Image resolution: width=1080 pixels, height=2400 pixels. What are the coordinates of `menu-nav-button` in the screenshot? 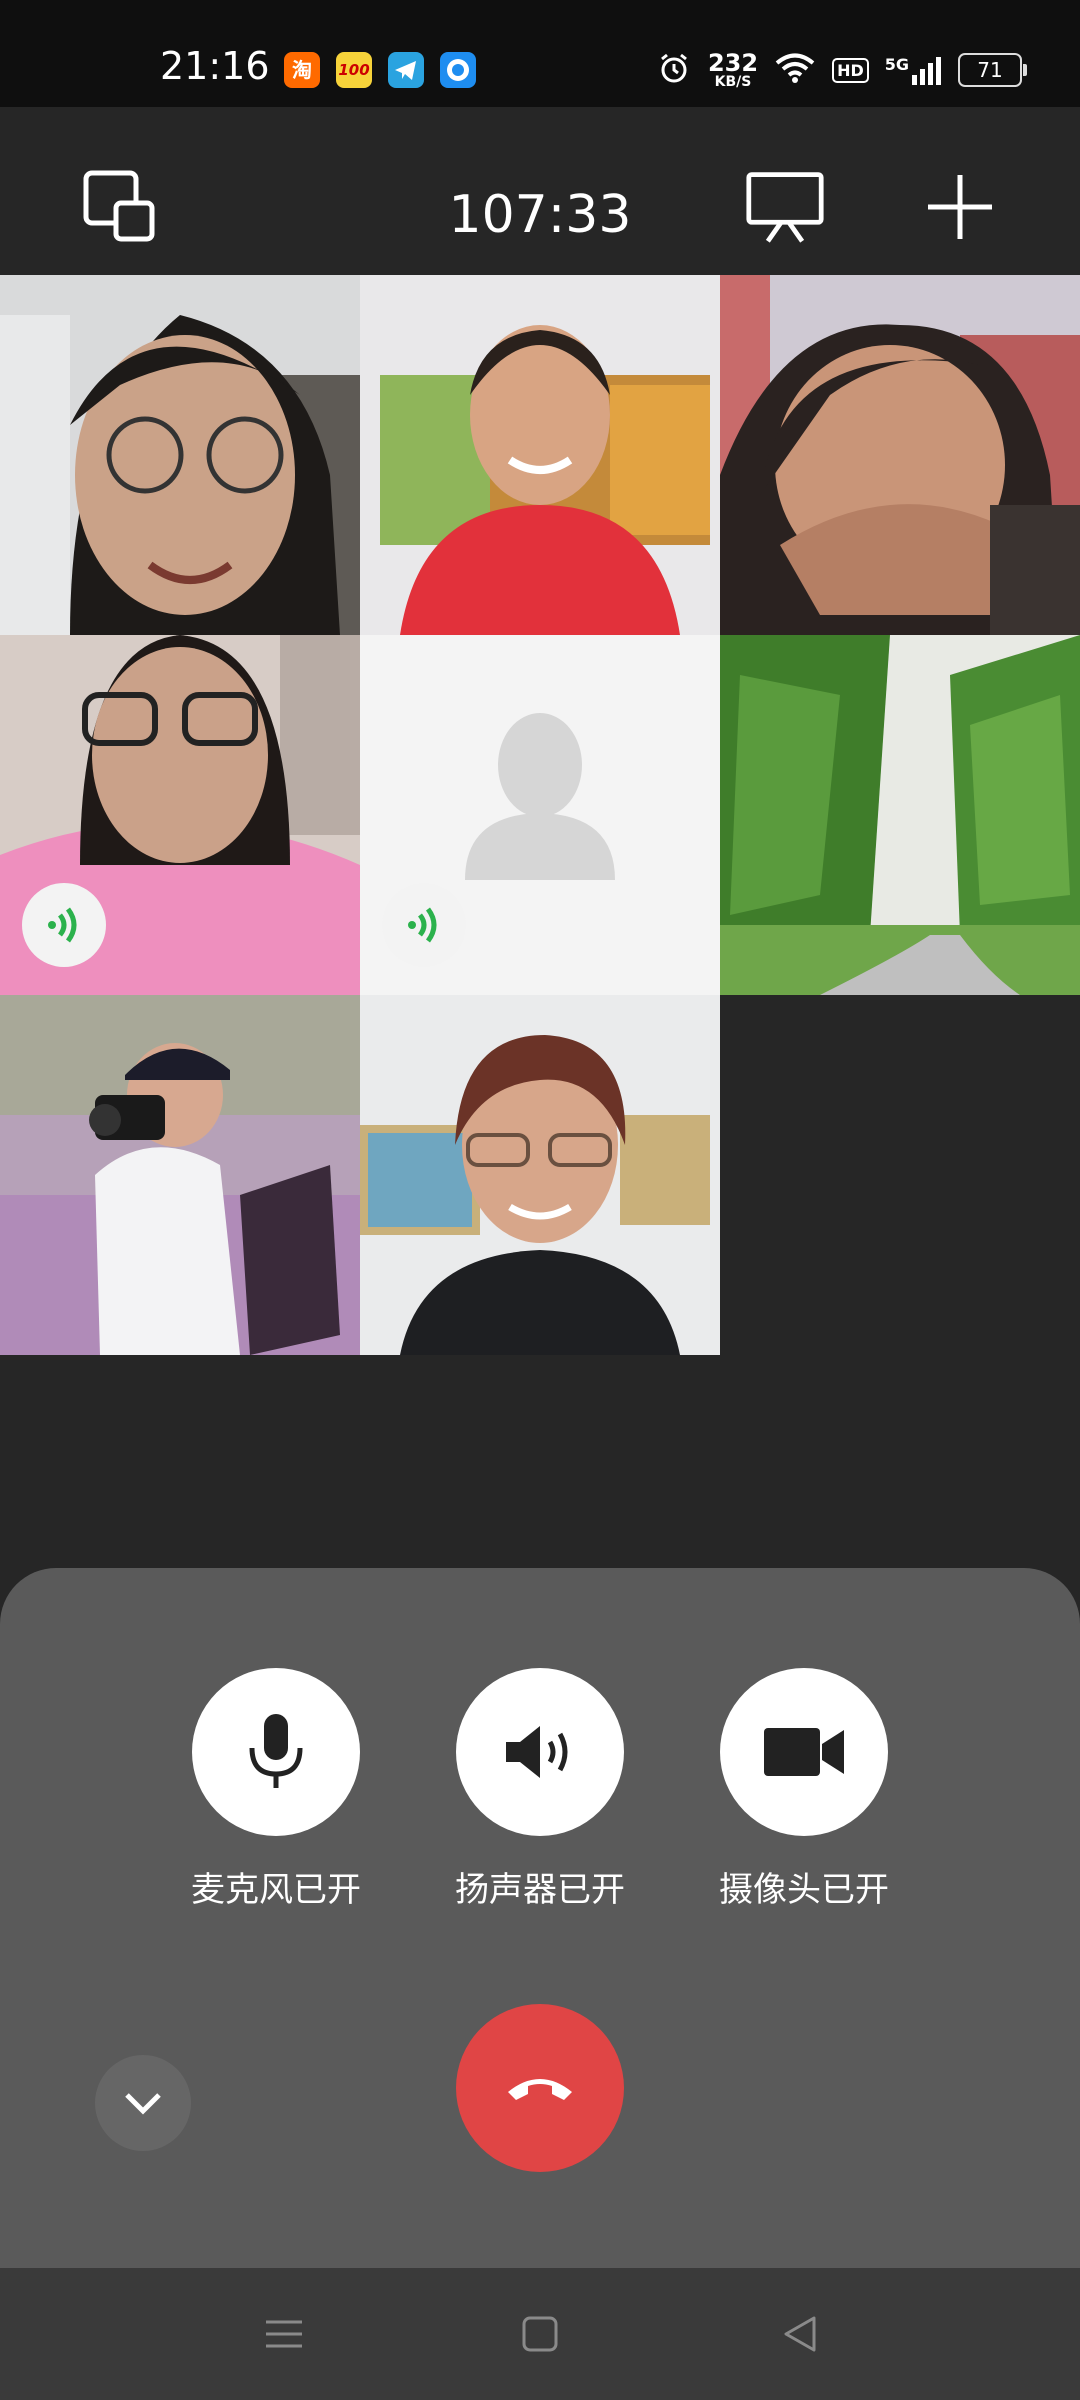 It's located at (284, 2334).